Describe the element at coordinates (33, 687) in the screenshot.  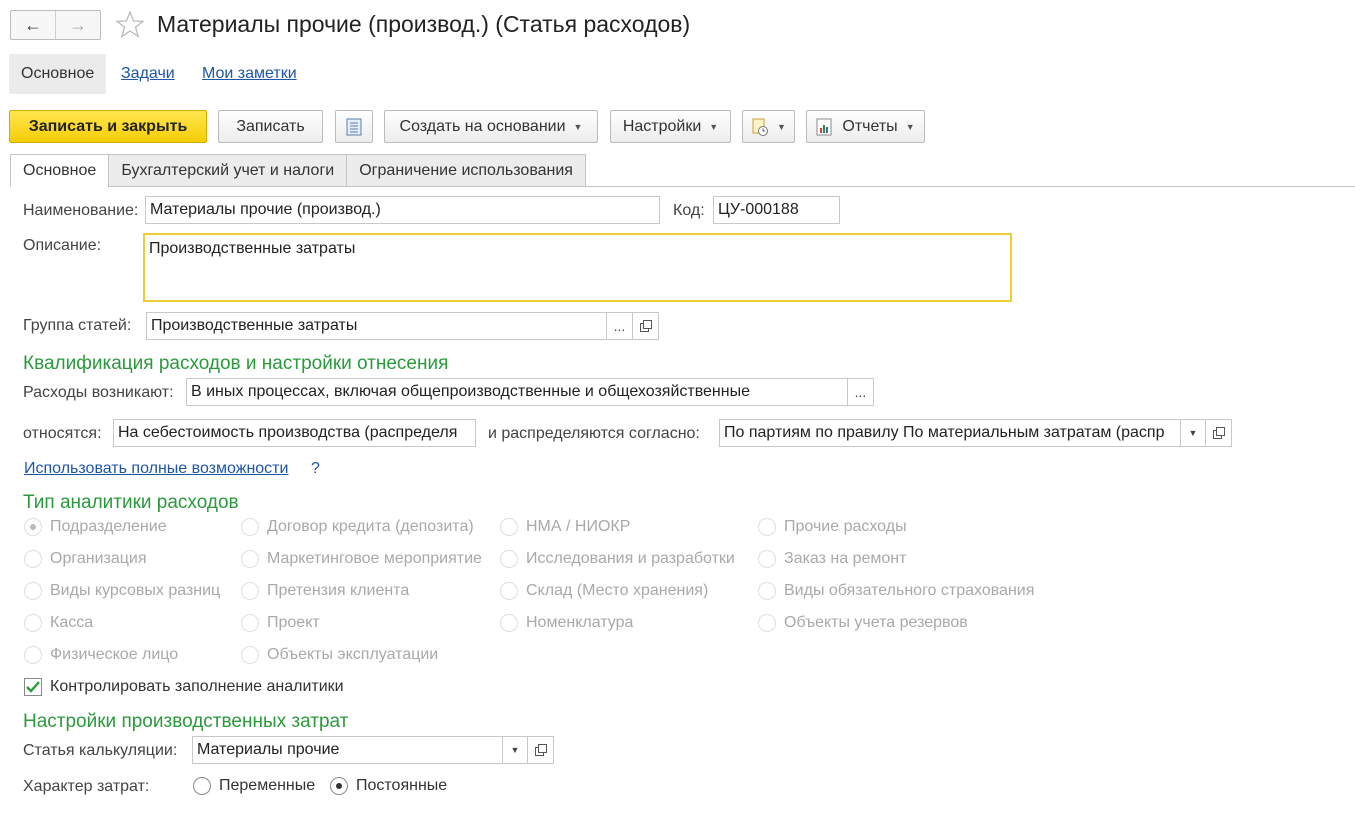
I see `checkmark-icon` at that location.